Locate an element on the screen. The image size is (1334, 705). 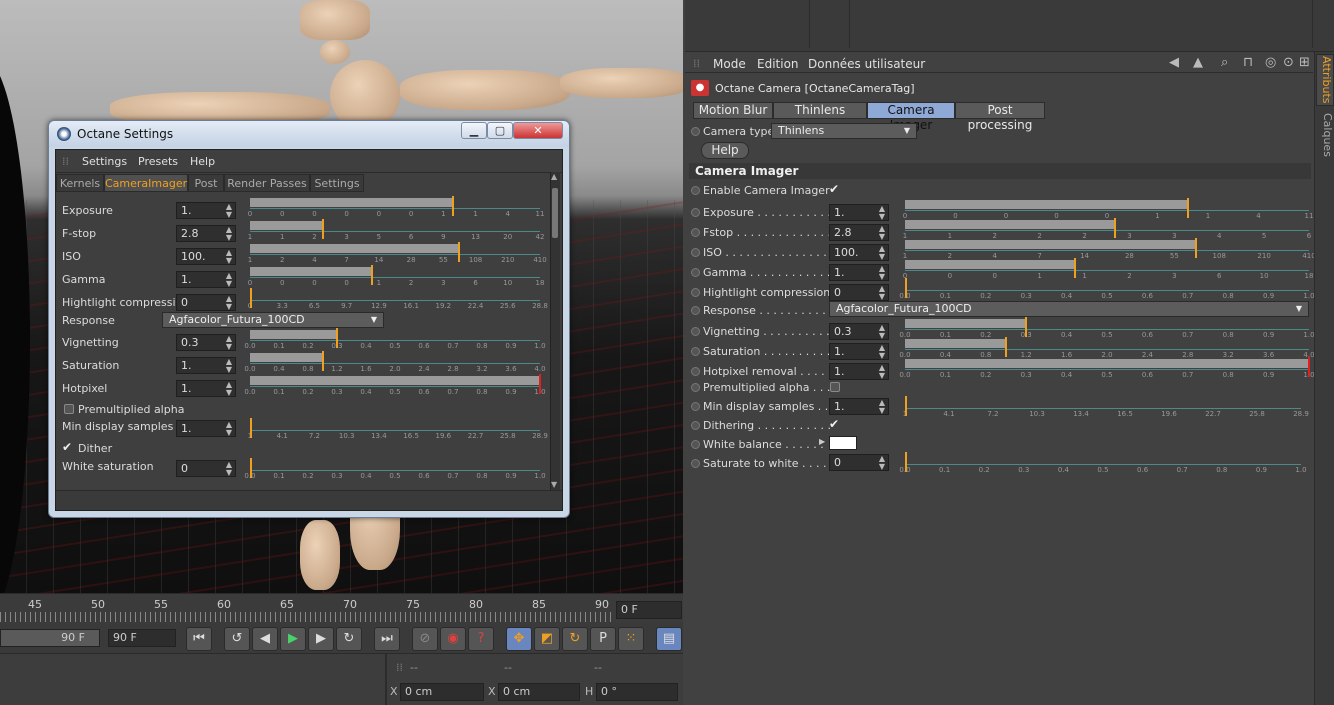
coord-h-field: 0 ° is located at coordinates (637, 692).